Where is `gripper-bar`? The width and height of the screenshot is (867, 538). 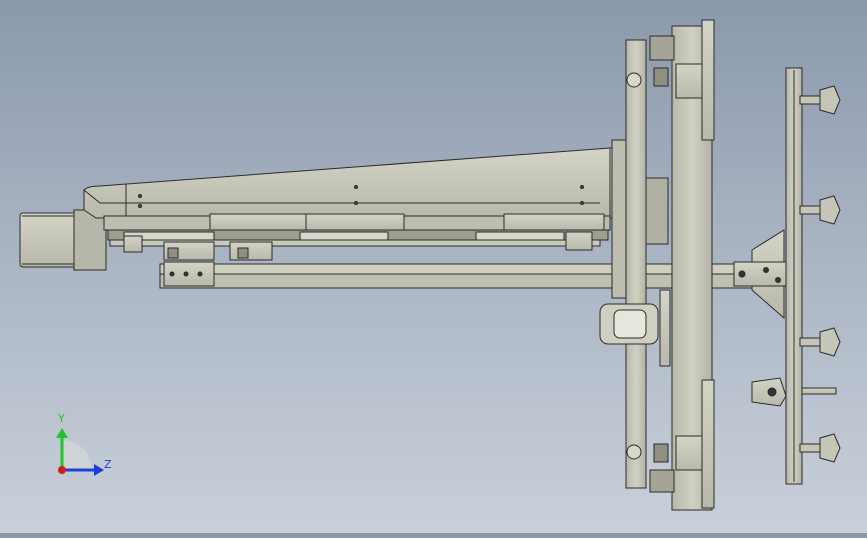 gripper-bar is located at coordinates (794, 276).